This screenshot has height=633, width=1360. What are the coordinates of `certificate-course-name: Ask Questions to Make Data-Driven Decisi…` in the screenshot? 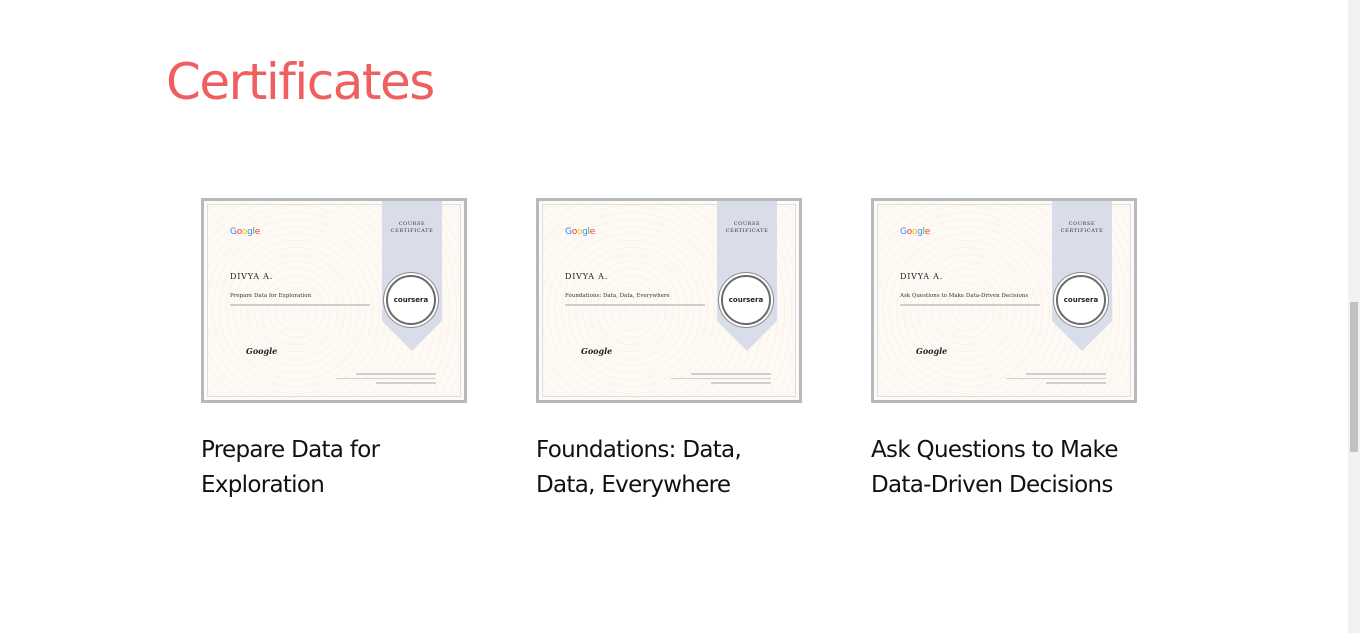 It's located at (964, 296).